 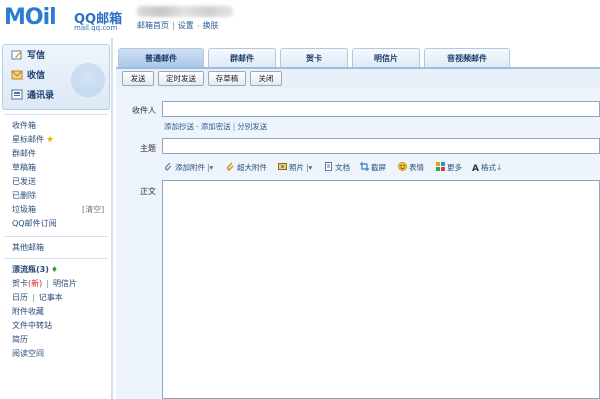 What do you see at coordinates (28, 139) in the screenshot?
I see `folder-starred-label: 星标邮件` at bounding box center [28, 139].